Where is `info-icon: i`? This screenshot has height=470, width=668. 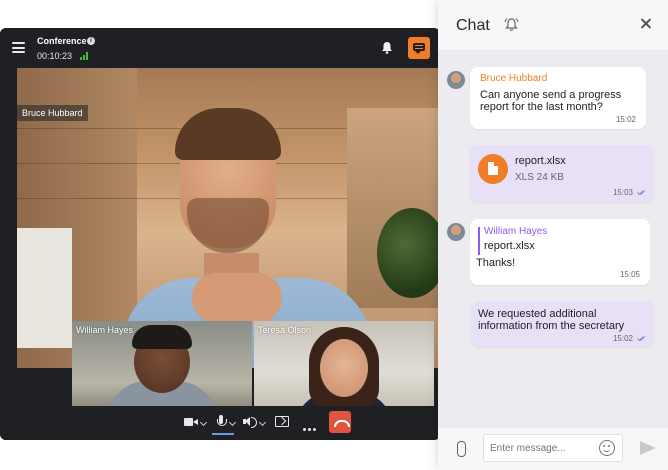 info-icon: i is located at coordinates (91, 41).